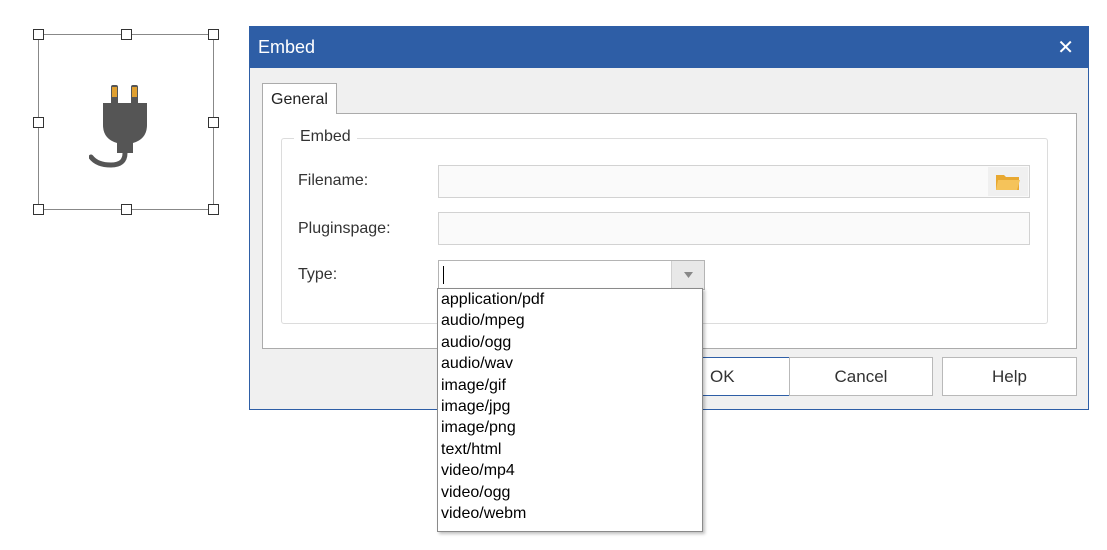  Describe the element at coordinates (318, 274) in the screenshot. I see `type-label: Type:` at that location.